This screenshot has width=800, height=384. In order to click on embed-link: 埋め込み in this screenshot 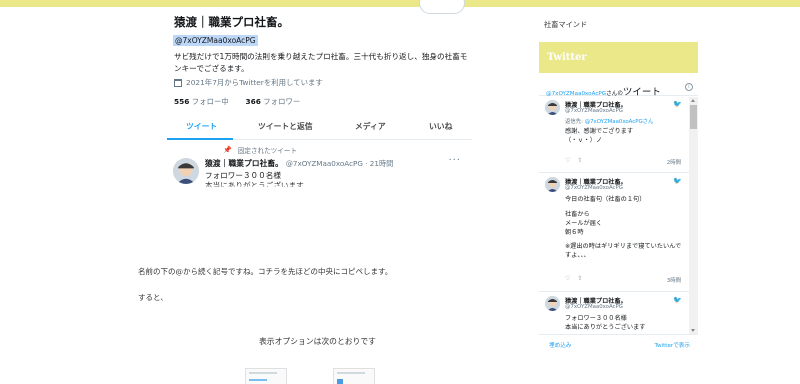, I will do `click(560, 345)`.